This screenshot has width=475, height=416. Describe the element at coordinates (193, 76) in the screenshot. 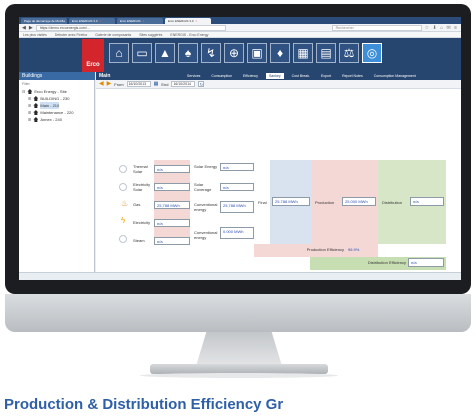

I see `tab-services: Services` at that location.